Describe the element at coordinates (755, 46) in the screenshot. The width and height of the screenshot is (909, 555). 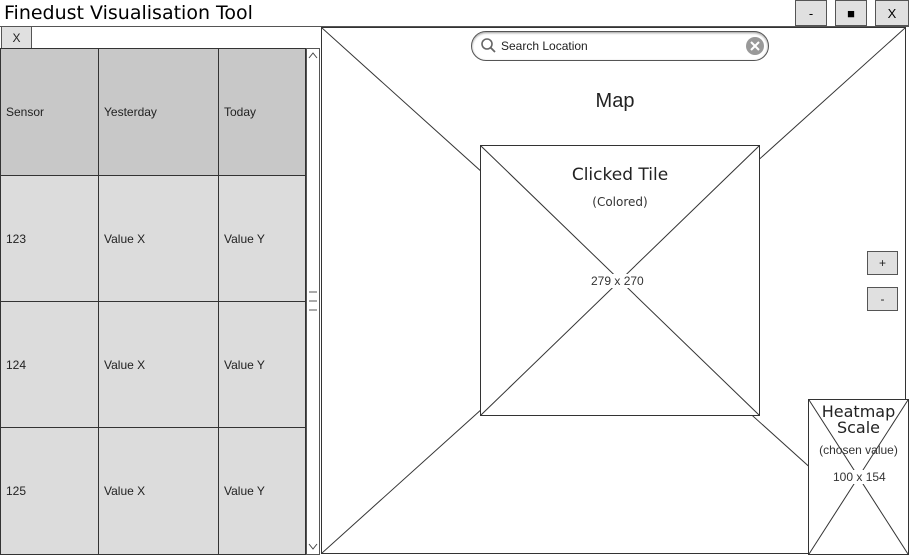
I see `clear-icon` at that location.